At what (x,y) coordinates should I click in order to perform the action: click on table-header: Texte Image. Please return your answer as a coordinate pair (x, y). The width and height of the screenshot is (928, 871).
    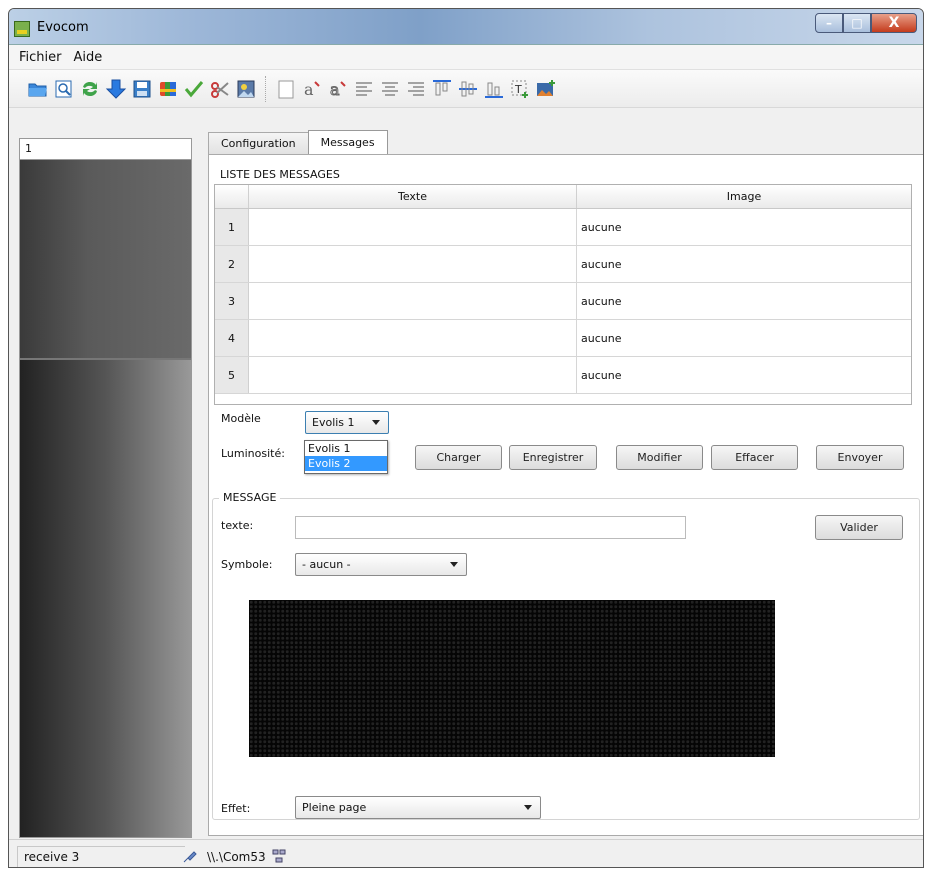
    Looking at the image, I should click on (563, 197).